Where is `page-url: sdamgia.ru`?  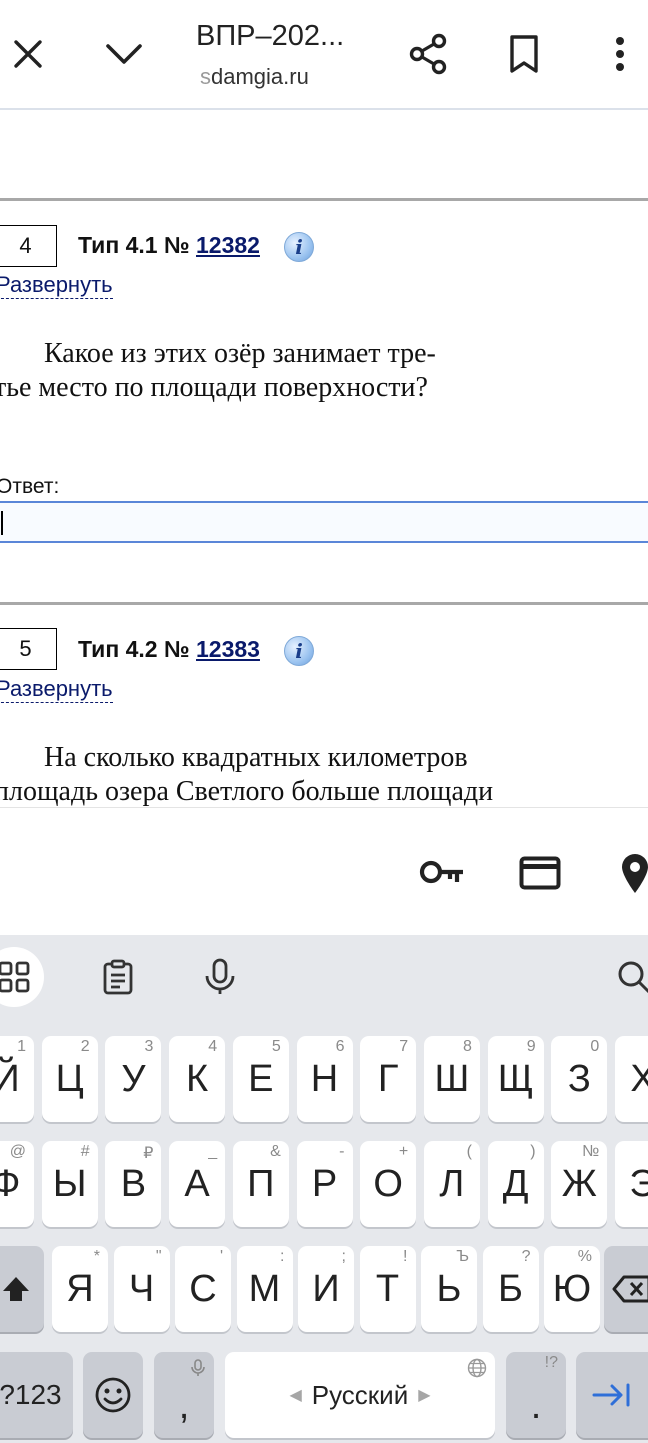 page-url: sdamgia.ru is located at coordinates (254, 77).